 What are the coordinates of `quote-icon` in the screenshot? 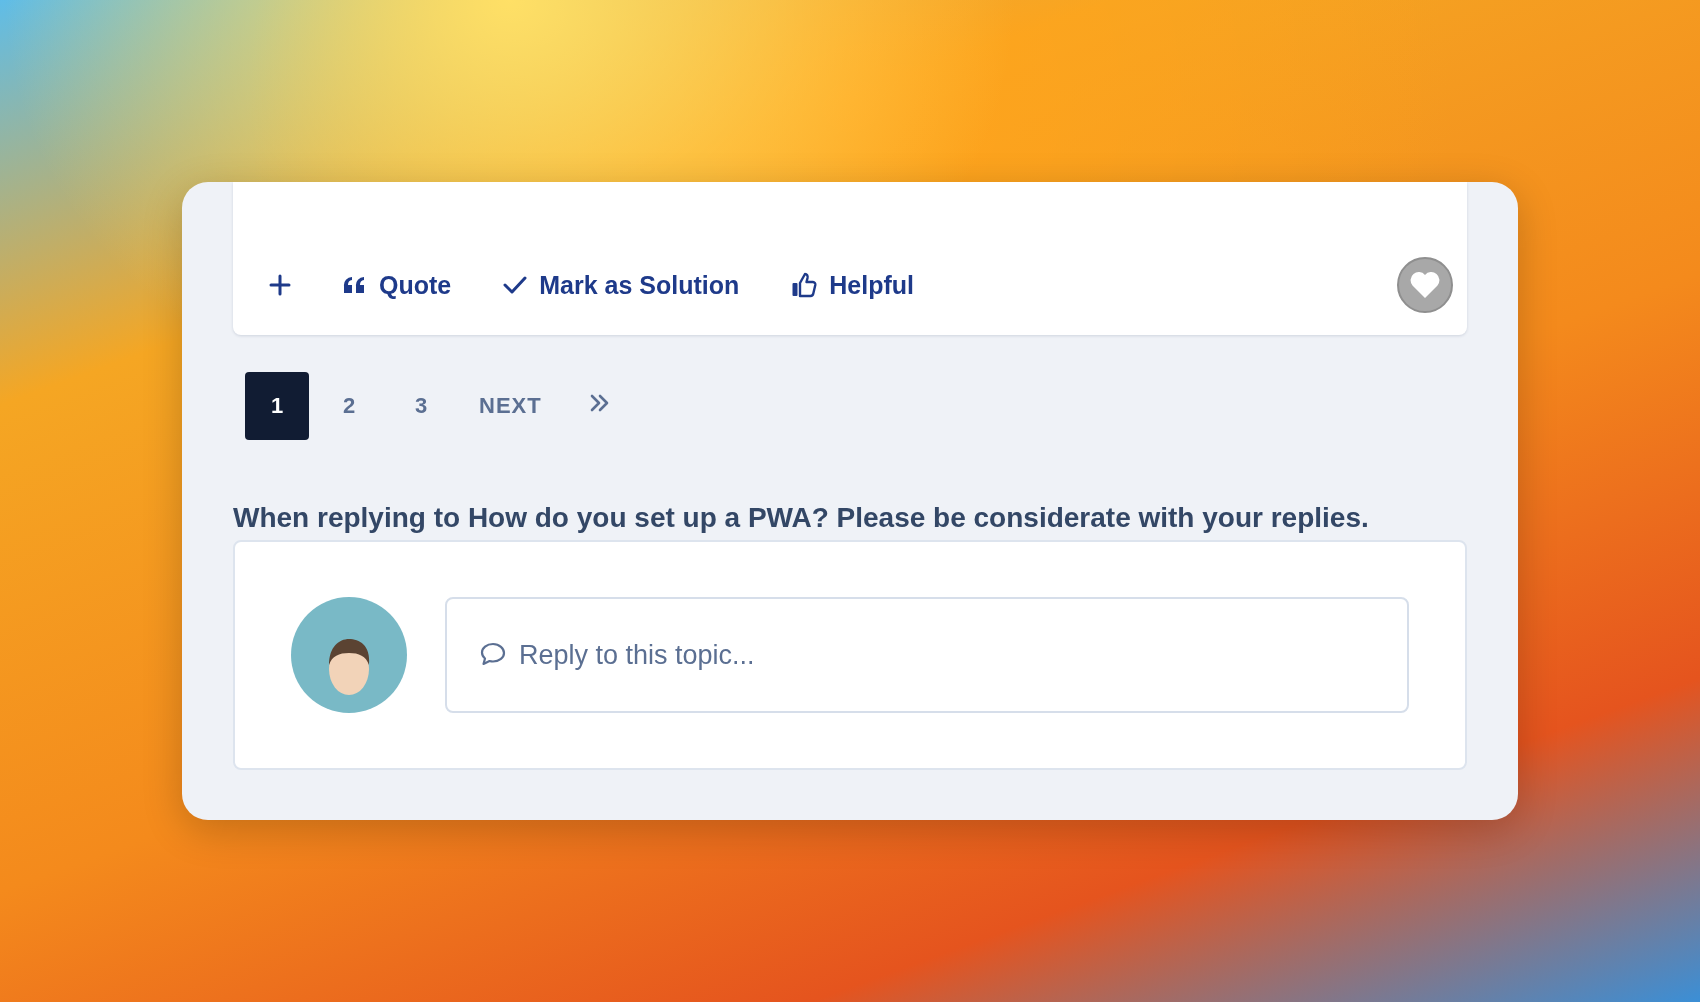 It's located at (355, 285).